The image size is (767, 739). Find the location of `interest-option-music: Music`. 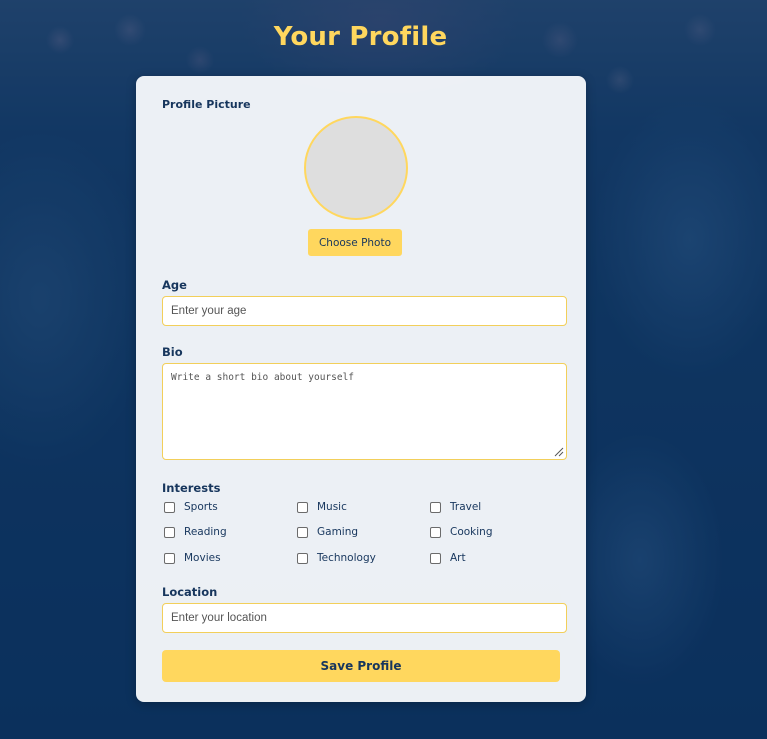

interest-option-music: Music is located at coordinates (322, 507).